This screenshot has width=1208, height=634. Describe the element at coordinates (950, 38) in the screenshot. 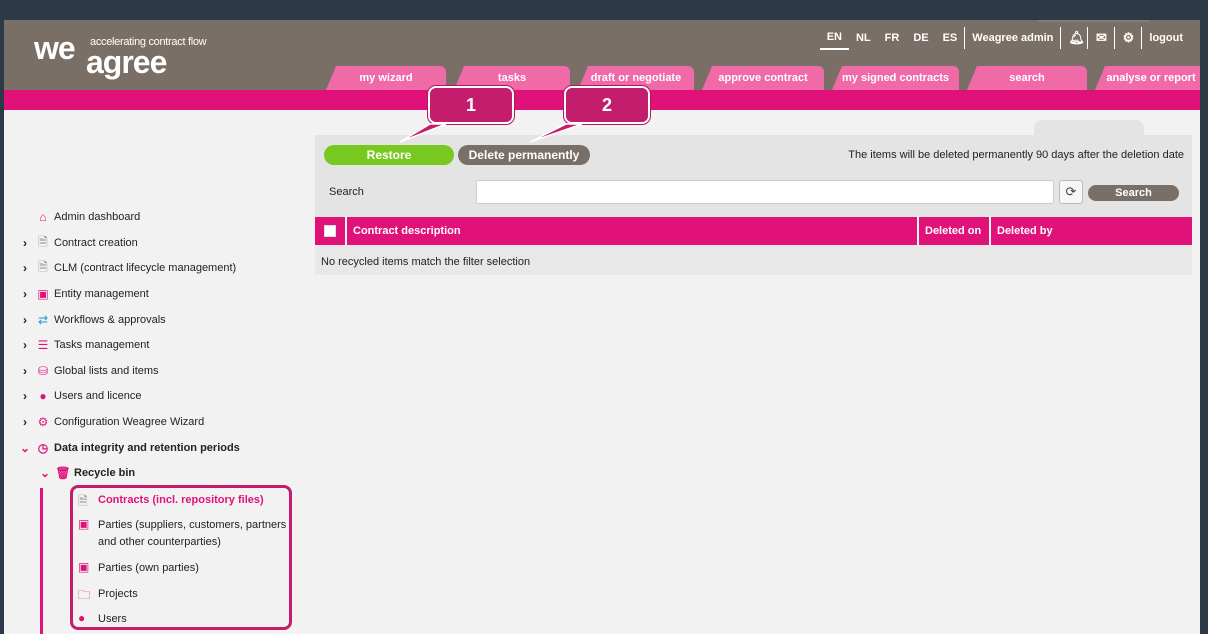

I see `lang-es: ES` at that location.